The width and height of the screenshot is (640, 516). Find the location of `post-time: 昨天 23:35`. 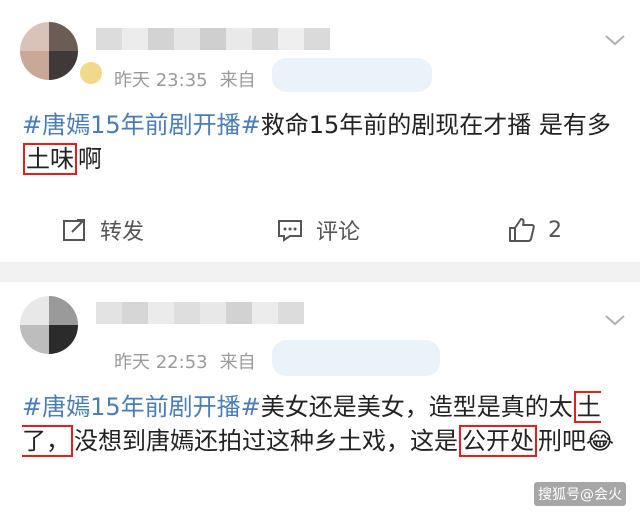

post-time: 昨天 23:35 is located at coordinates (161, 80).